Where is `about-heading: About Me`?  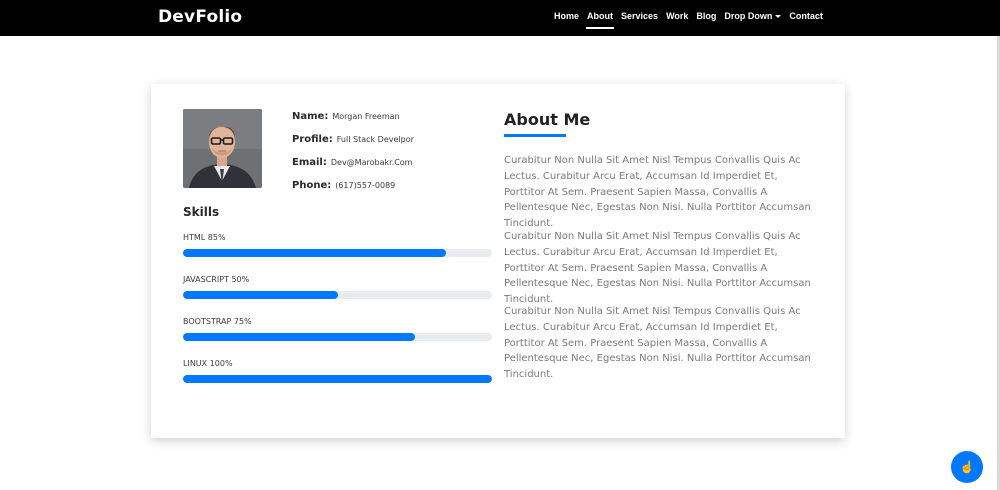
about-heading: About Me is located at coordinates (547, 119).